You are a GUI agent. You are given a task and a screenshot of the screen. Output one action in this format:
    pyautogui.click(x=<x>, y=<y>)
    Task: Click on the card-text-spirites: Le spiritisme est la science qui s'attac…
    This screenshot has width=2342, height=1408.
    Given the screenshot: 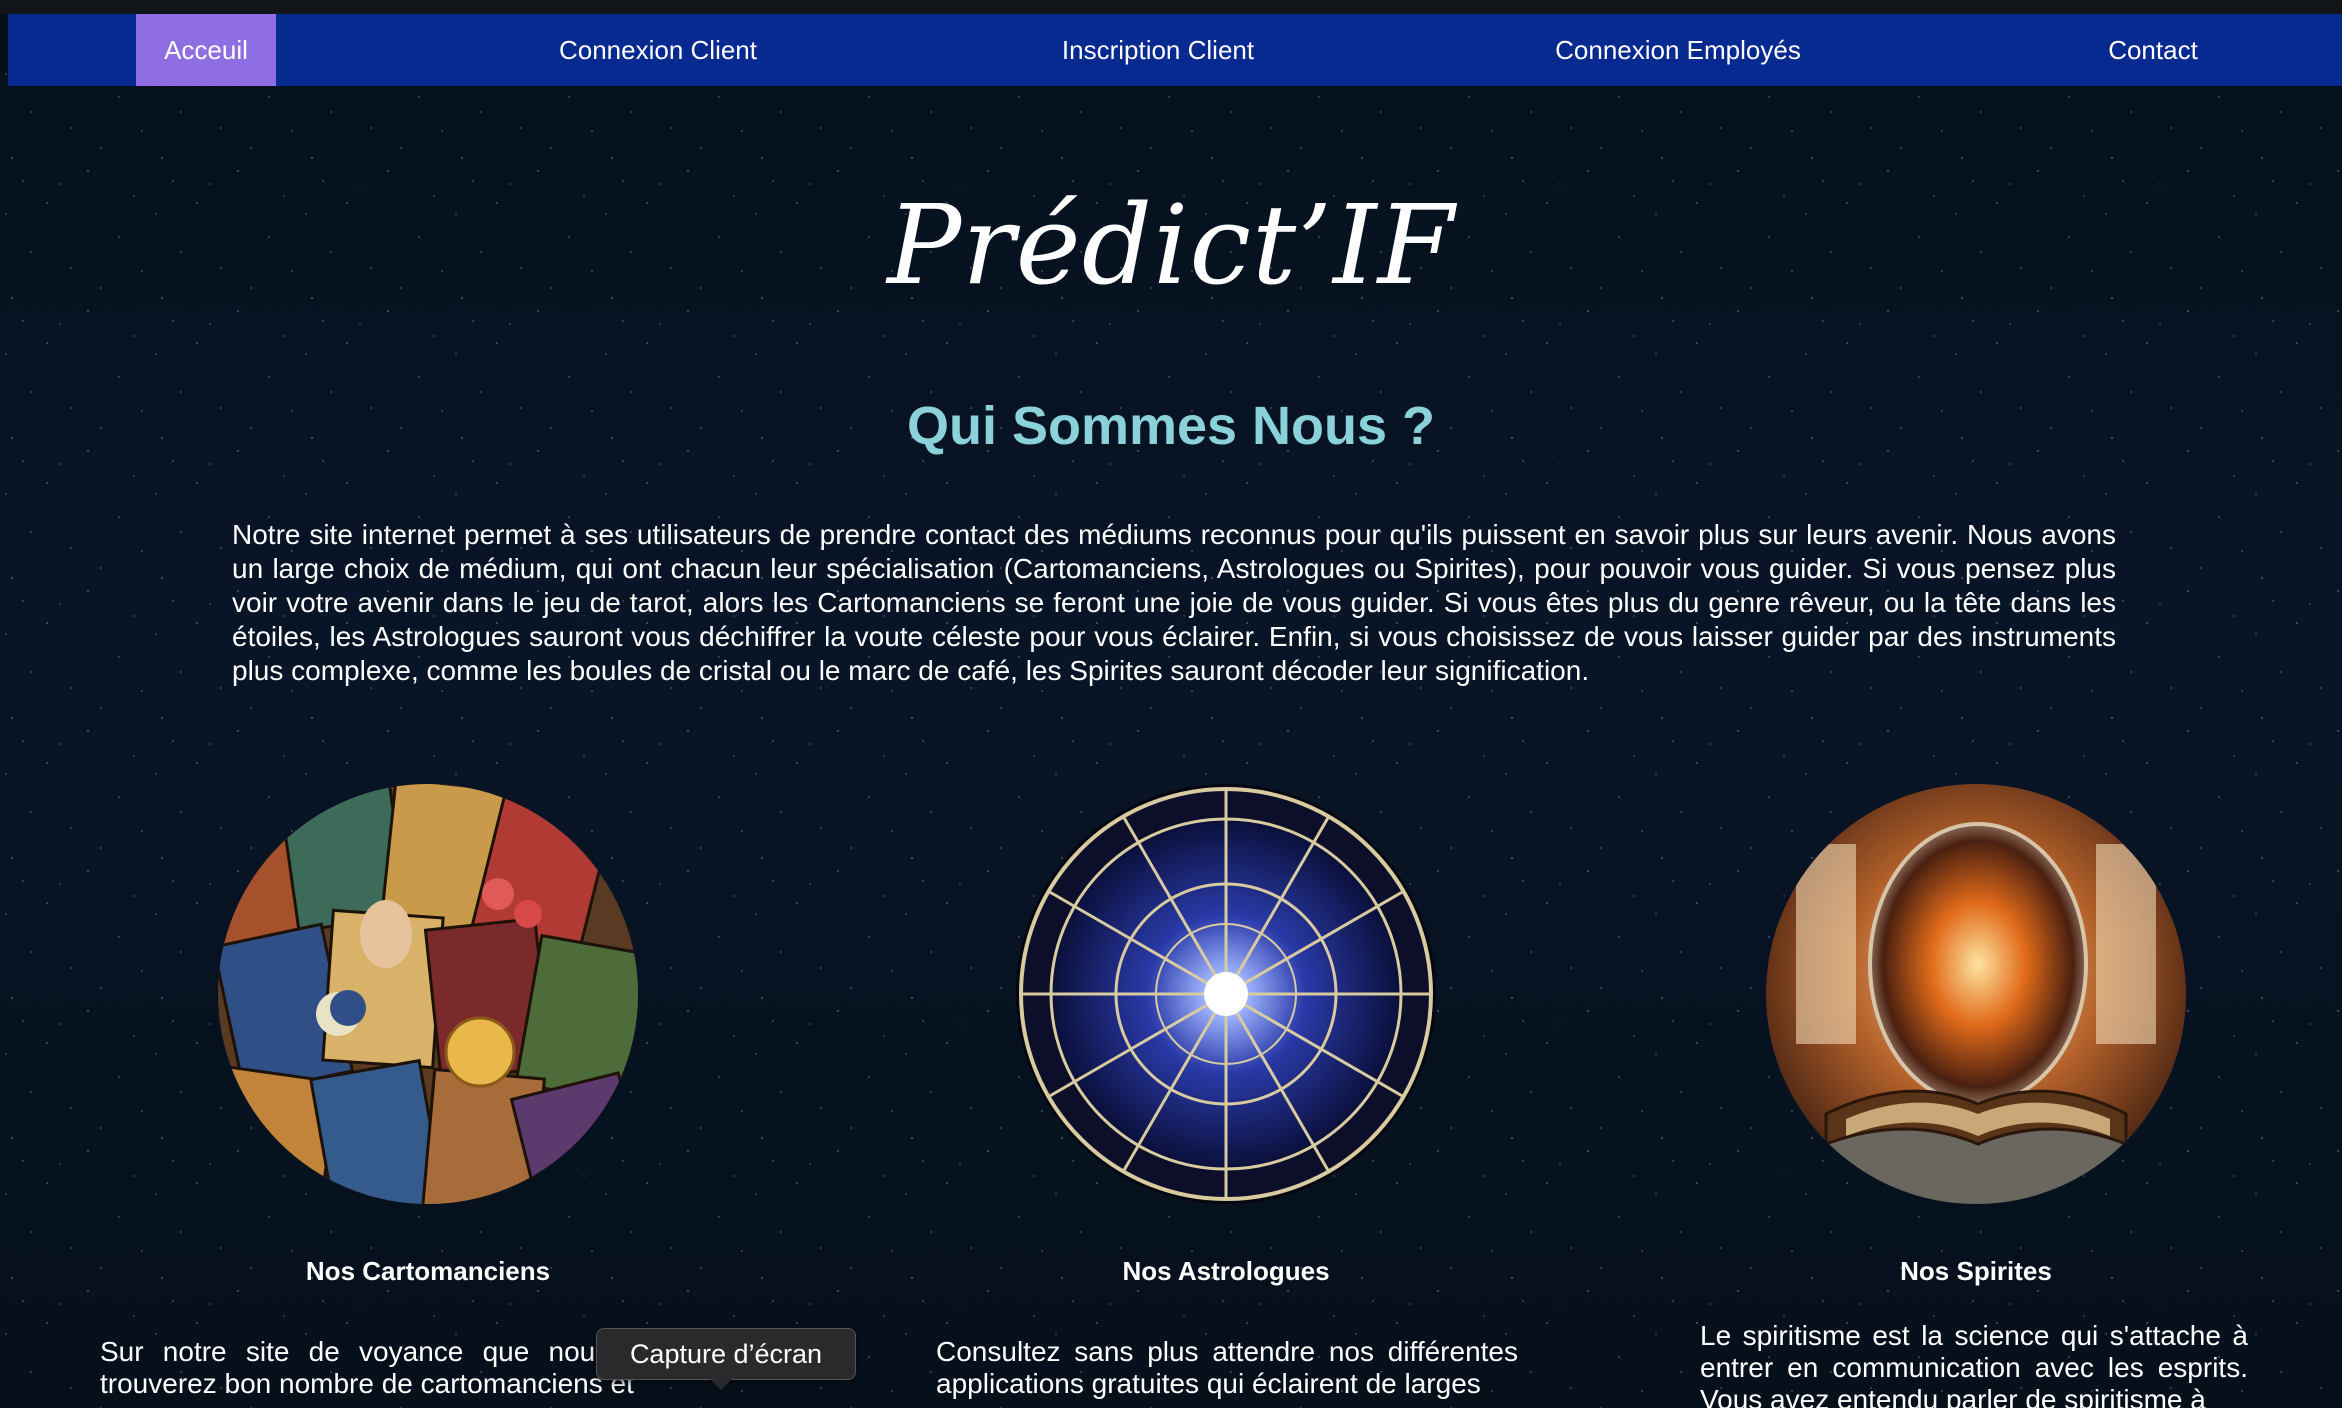 What is the action you would take?
    pyautogui.click(x=1974, y=1364)
    